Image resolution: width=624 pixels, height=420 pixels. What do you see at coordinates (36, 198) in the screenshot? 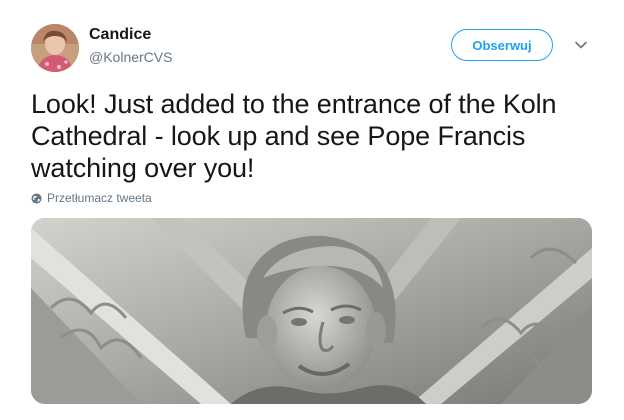
I see `globe-icon` at bounding box center [36, 198].